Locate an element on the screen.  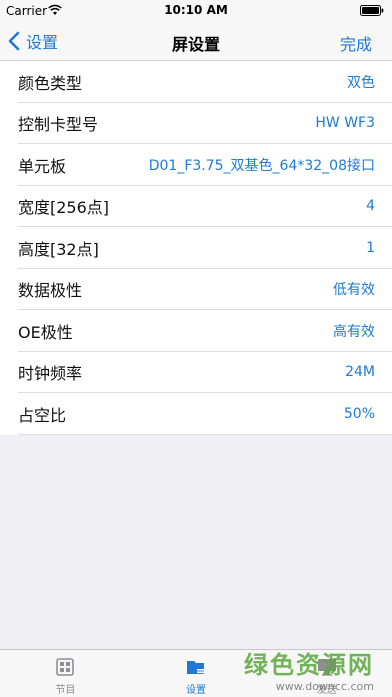
row-height: 高度[32点] 1 is located at coordinates (196, 248).